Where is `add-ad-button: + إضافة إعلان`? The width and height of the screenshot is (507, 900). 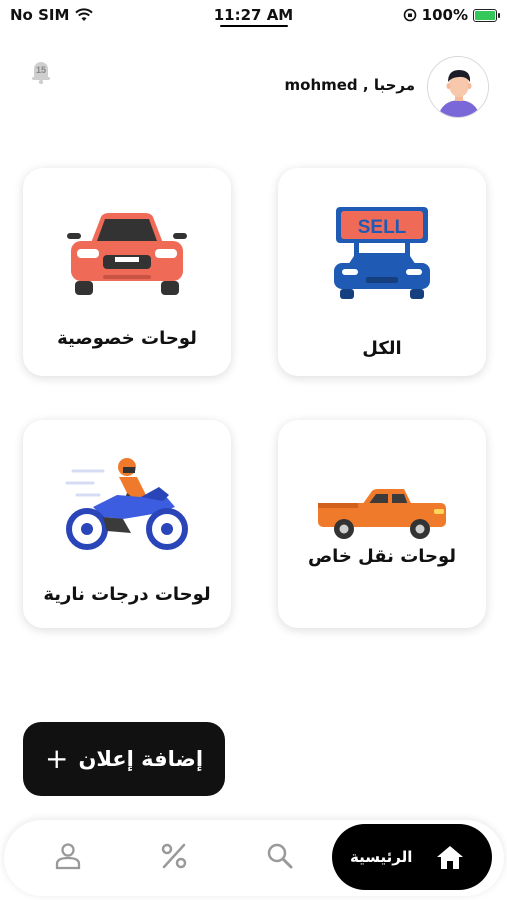 add-ad-button: + إضافة إعلان is located at coordinates (124, 759).